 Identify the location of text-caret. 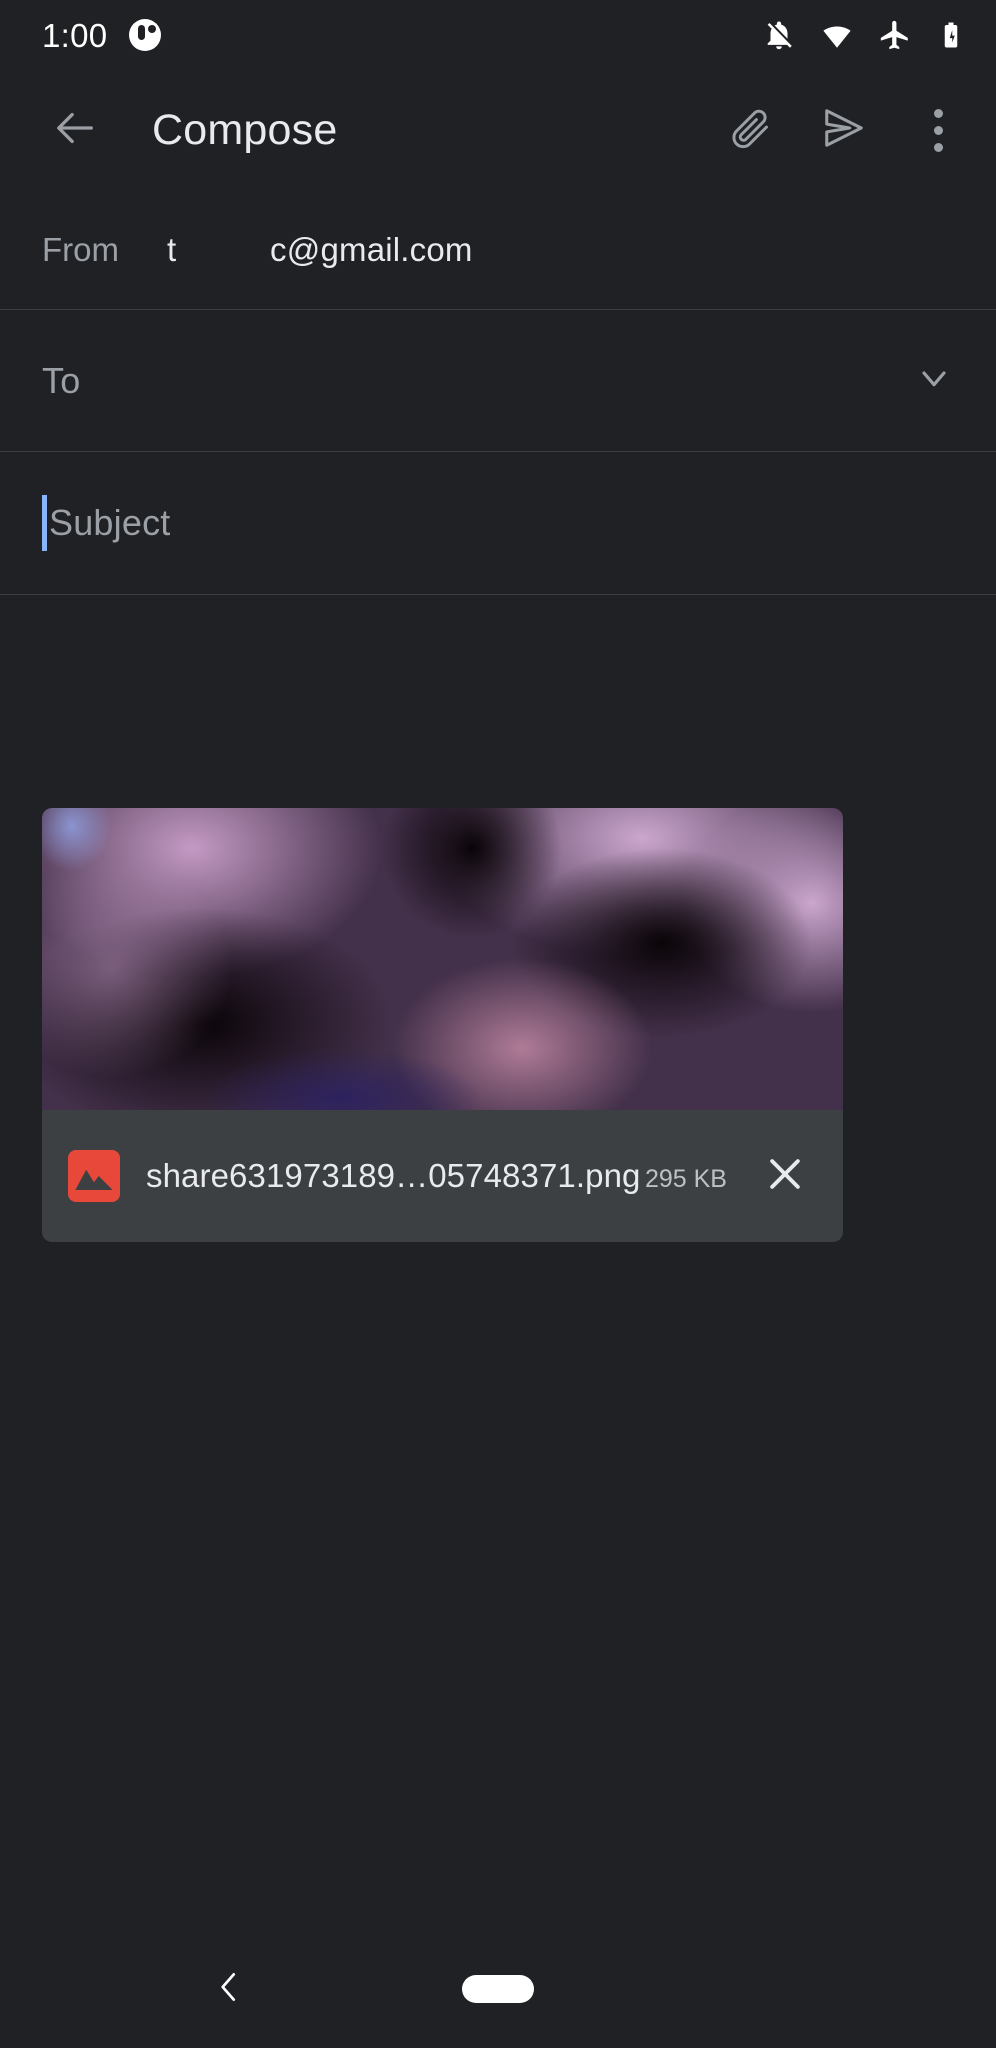
(44, 523).